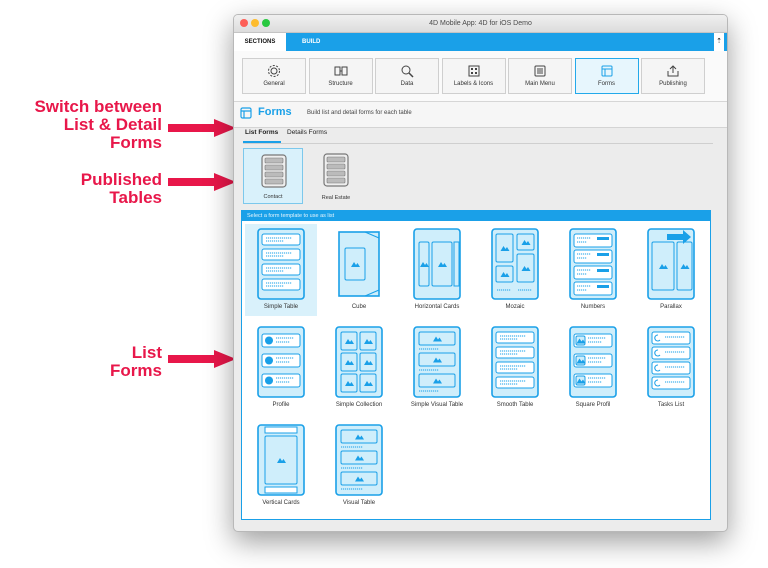 The width and height of the screenshot is (768, 568). Describe the element at coordinates (671, 405) in the screenshot. I see `form-template-label: Tasks List` at that location.